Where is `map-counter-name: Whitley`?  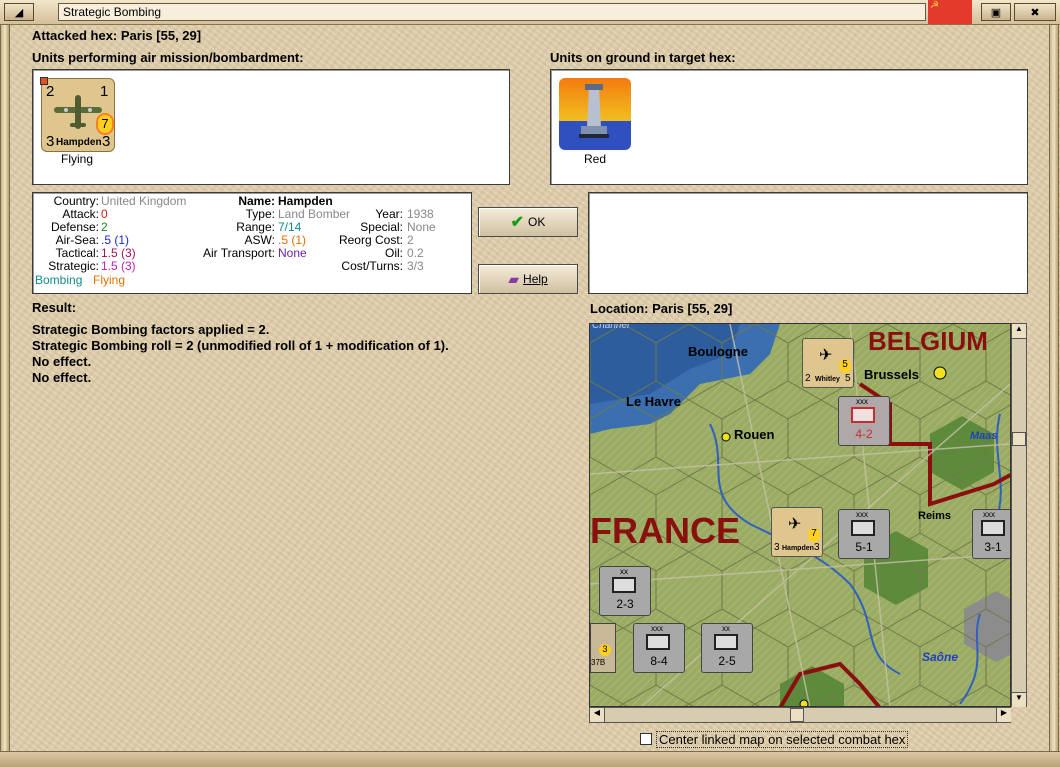
map-counter-name: Whitley is located at coordinates (827, 379).